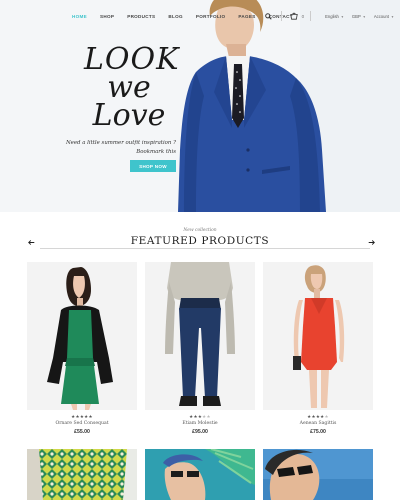 The image size is (400, 500). What do you see at coordinates (384, 16) in the screenshot?
I see `account-menu: Account ▼` at bounding box center [384, 16].